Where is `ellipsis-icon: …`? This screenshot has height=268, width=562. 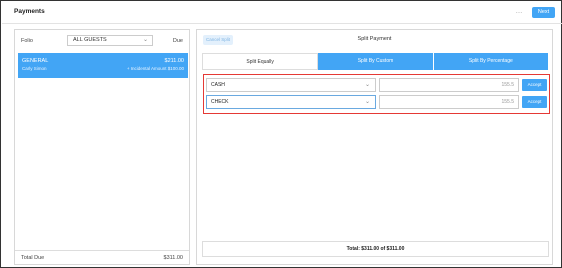
ellipsis-icon: … is located at coordinates (519, 12).